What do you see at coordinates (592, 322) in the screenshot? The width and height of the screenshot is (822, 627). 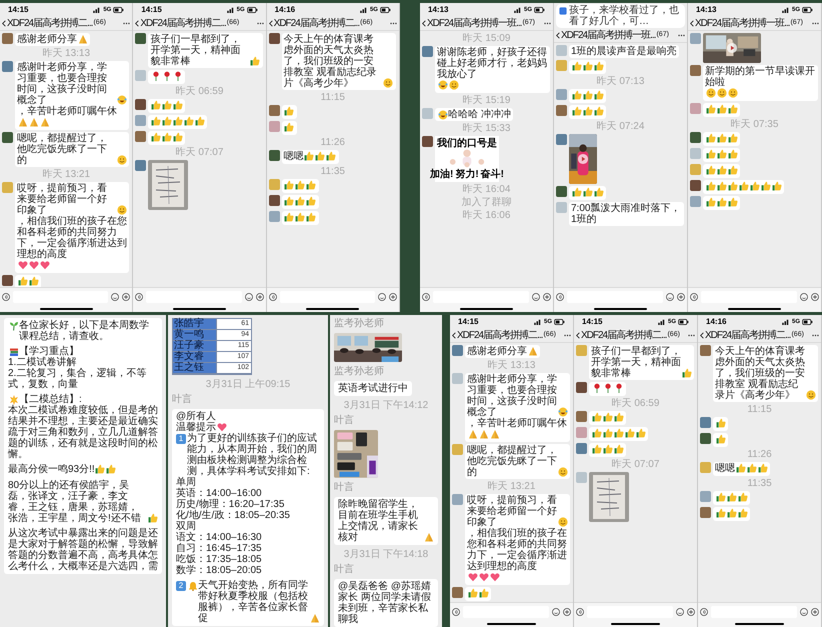 I see `status-time: 14:15` at bounding box center [592, 322].